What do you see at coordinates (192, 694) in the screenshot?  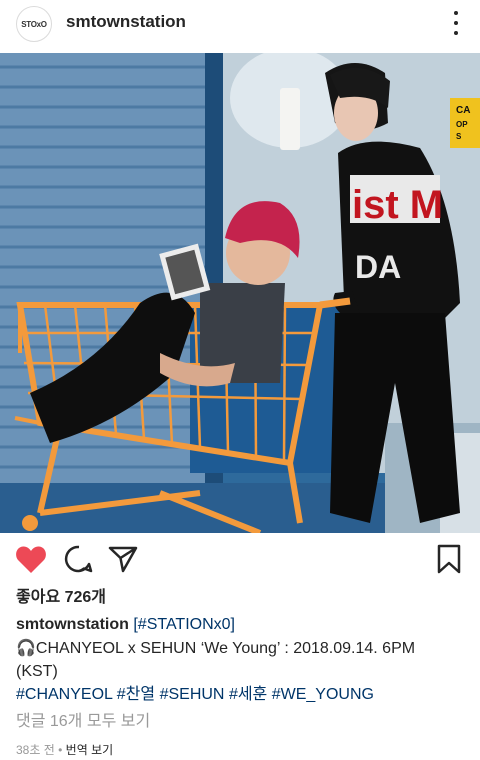 I see `hashtag-sehun: #SEHUN` at bounding box center [192, 694].